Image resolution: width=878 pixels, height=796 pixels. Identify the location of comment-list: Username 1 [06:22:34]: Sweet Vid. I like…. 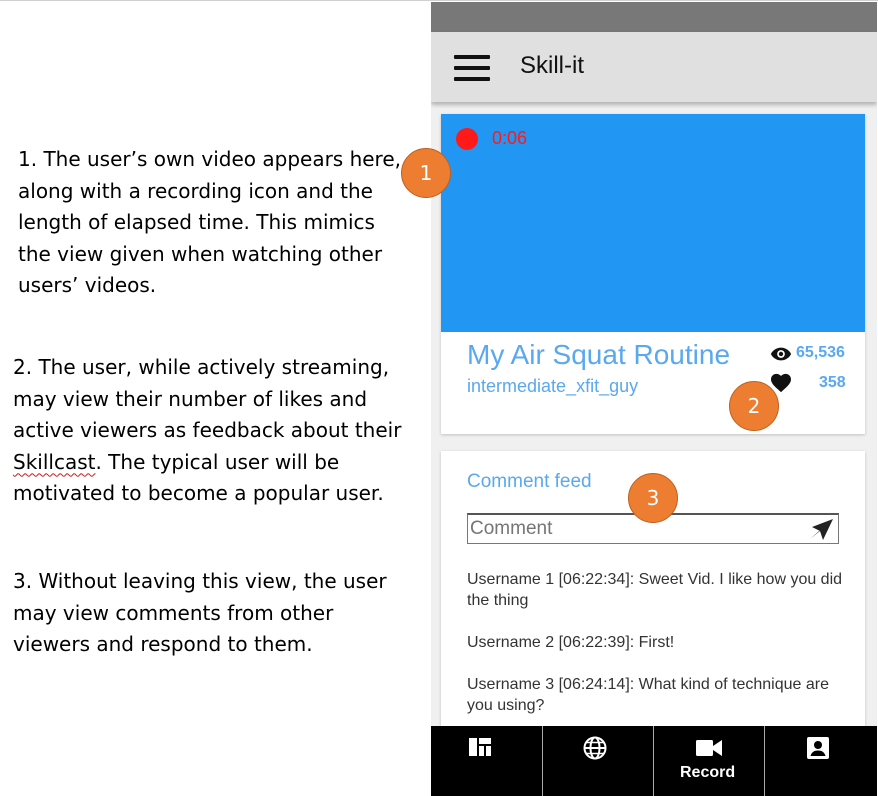
(659, 653).